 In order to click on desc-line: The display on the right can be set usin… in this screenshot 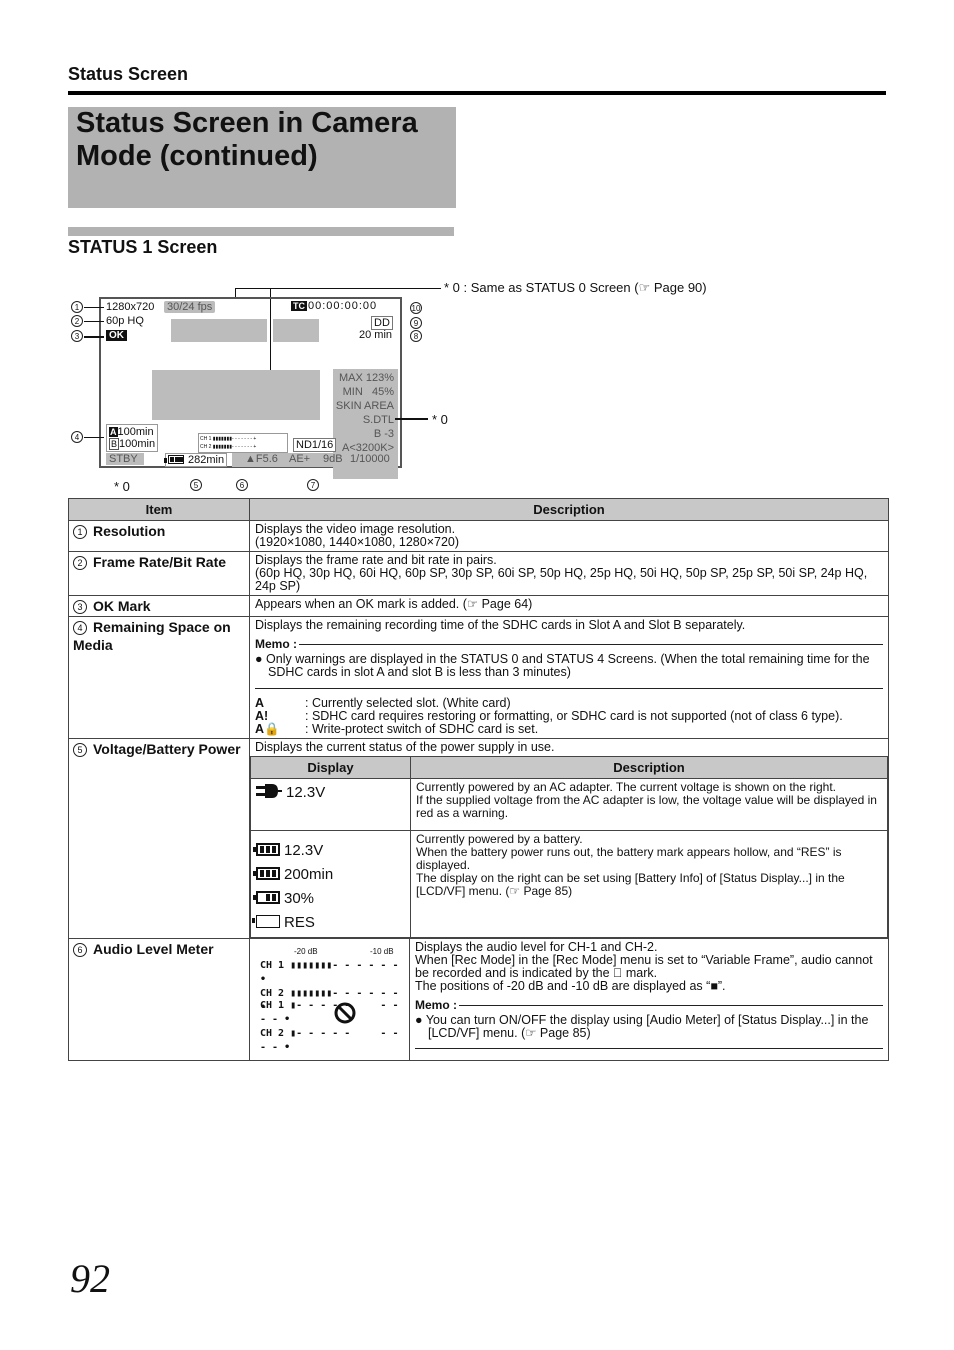, I will do `click(630, 884)`.